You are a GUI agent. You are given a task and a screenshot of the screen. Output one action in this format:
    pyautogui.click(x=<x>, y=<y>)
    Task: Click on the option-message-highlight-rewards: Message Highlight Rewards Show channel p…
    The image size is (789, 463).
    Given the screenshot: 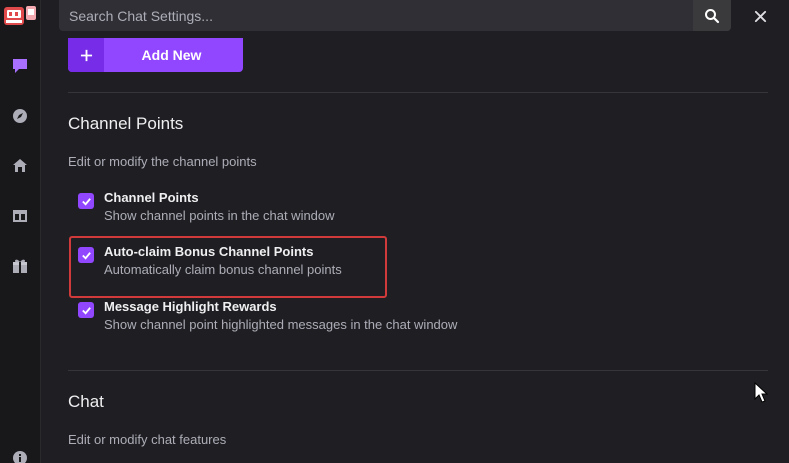 What is the action you would take?
    pyautogui.click(x=378, y=317)
    